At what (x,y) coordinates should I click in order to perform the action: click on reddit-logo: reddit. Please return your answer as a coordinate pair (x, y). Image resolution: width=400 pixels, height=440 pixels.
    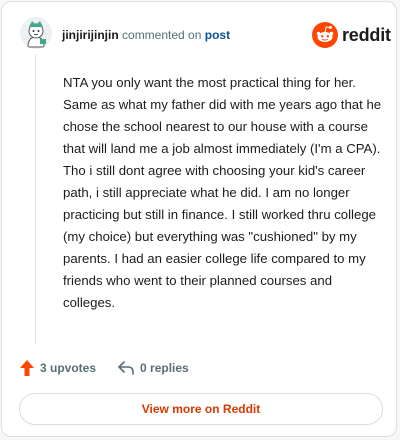
    Looking at the image, I should click on (351, 35).